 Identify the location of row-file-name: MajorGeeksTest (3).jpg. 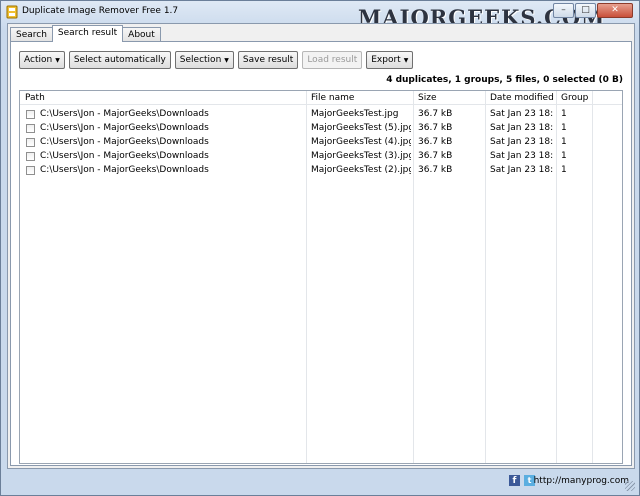
(361, 156).